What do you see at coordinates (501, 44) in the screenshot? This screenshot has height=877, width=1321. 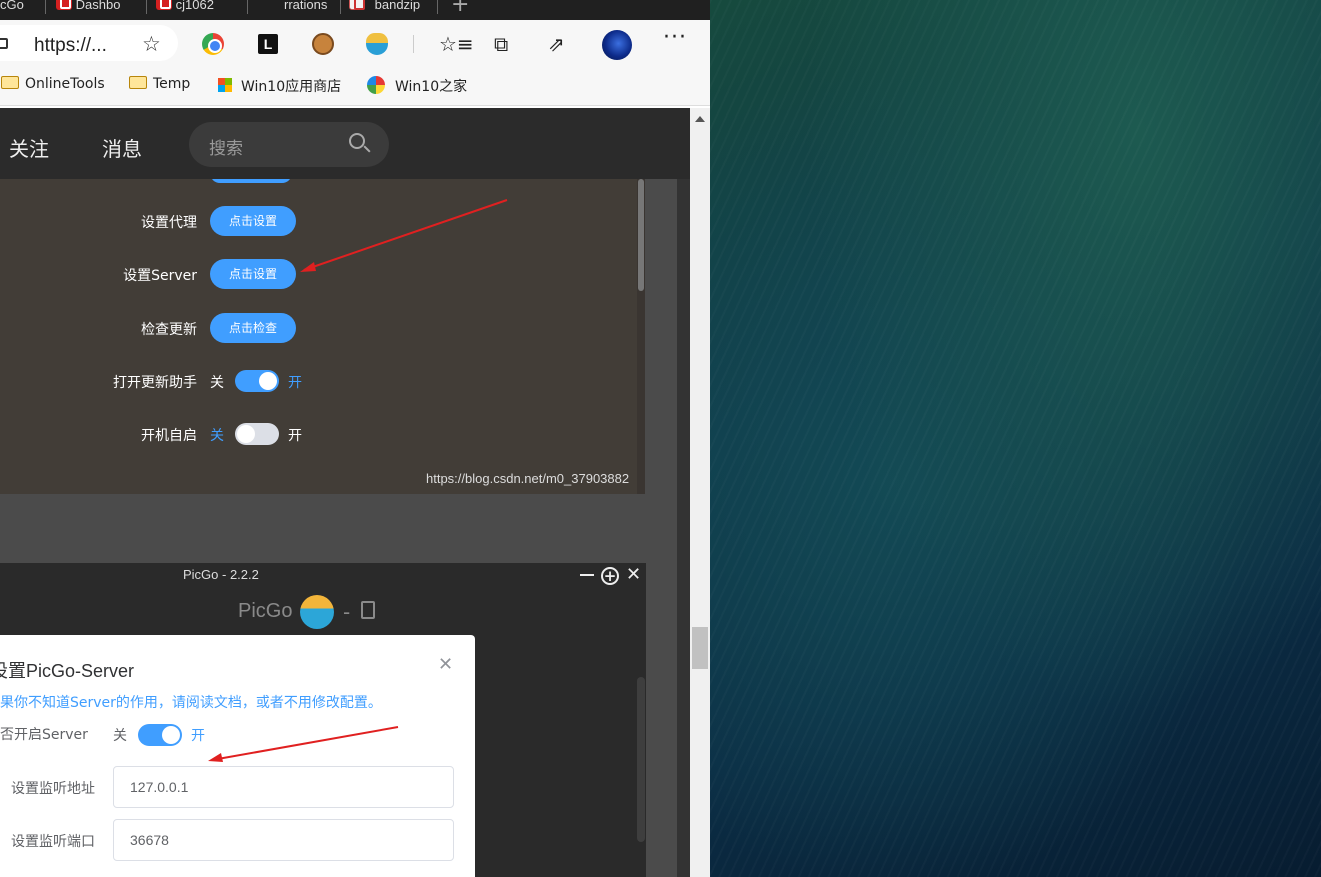 I see `collections-icon: ⧉` at bounding box center [501, 44].